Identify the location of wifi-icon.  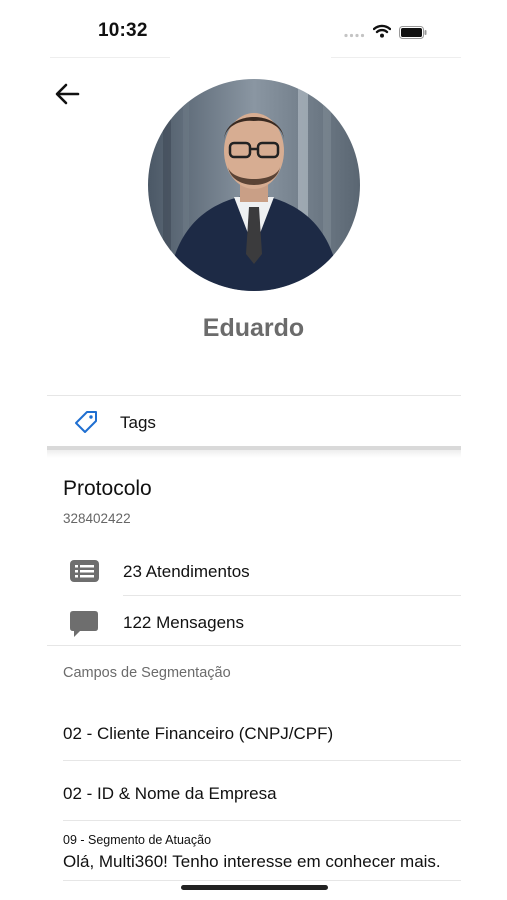
(382, 31).